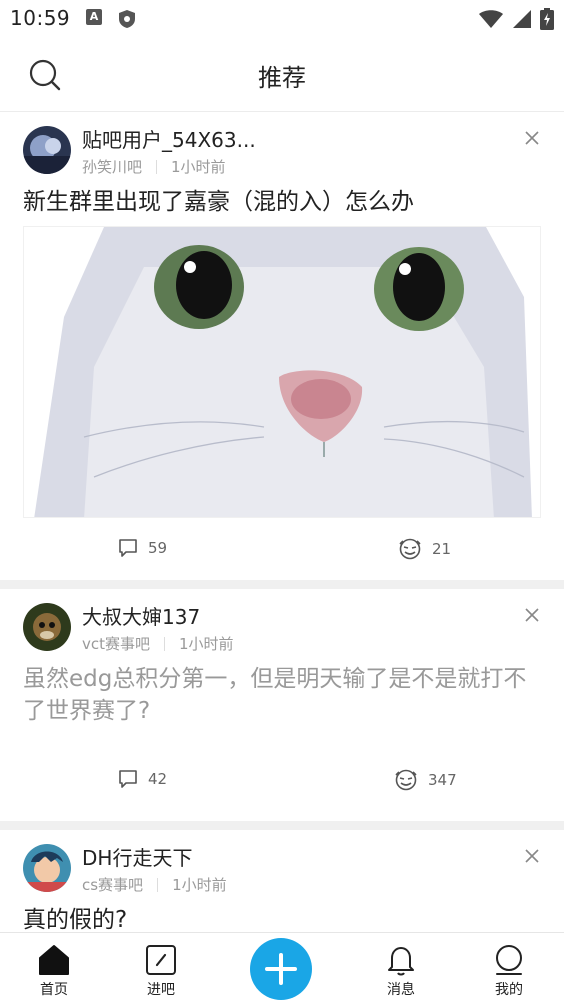  Describe the element at coordinates (141, 615) in the screenshot. I see `author-name: 大叔大婶137` at that location.